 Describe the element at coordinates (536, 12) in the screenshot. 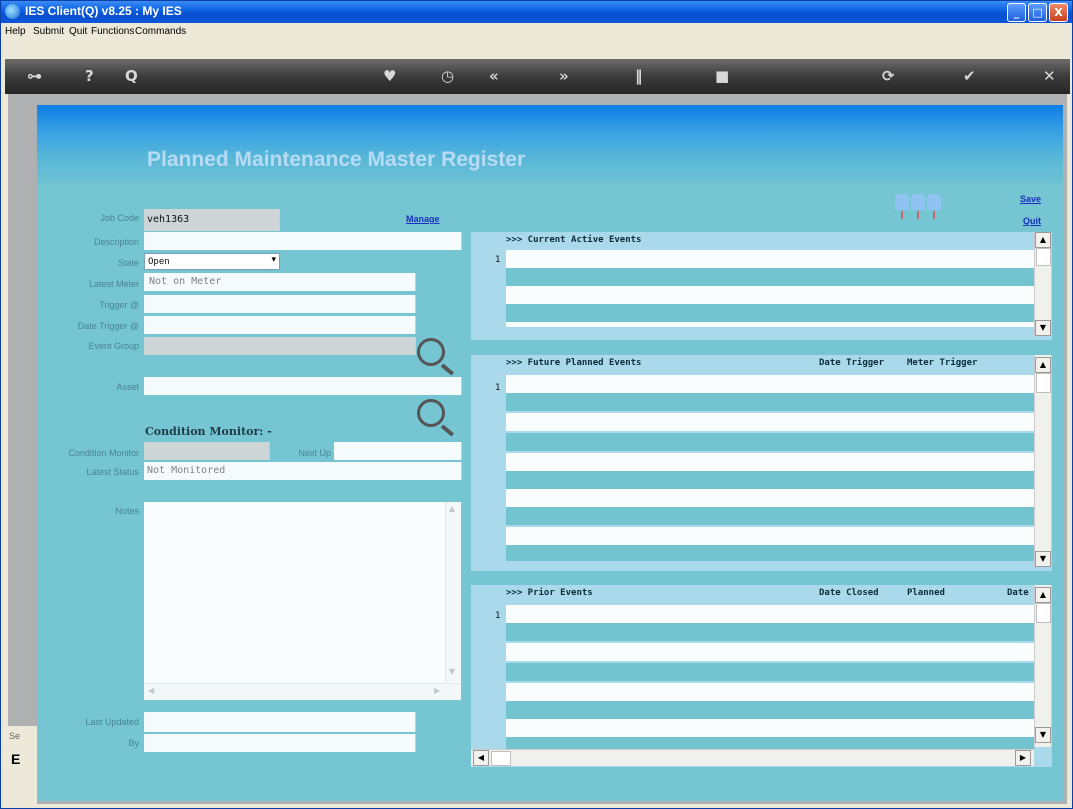

I see `title-bar: IES Client(Q) v8.25 : My IES _ □ X` at that location.